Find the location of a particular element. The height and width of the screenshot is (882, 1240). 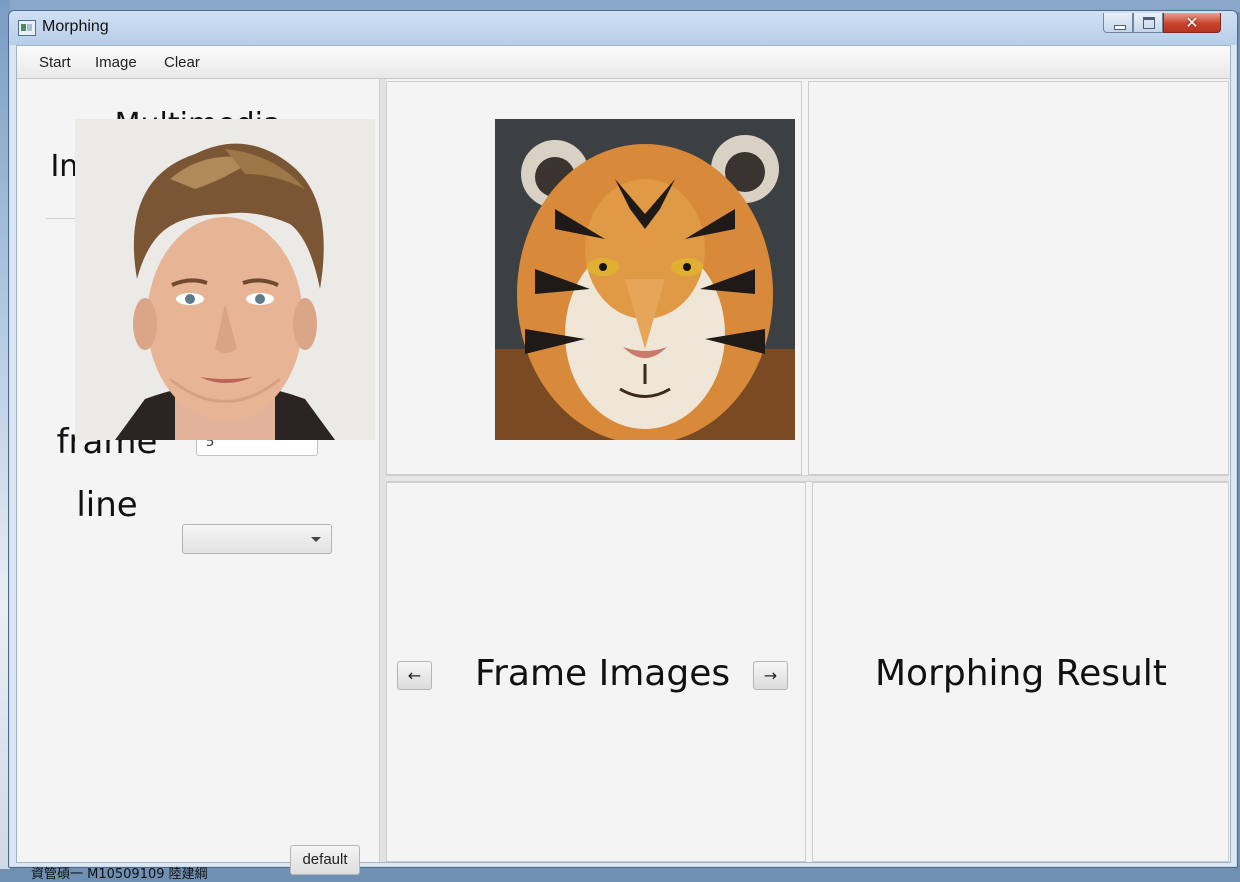

target-image is located at coordinates (645, 279).